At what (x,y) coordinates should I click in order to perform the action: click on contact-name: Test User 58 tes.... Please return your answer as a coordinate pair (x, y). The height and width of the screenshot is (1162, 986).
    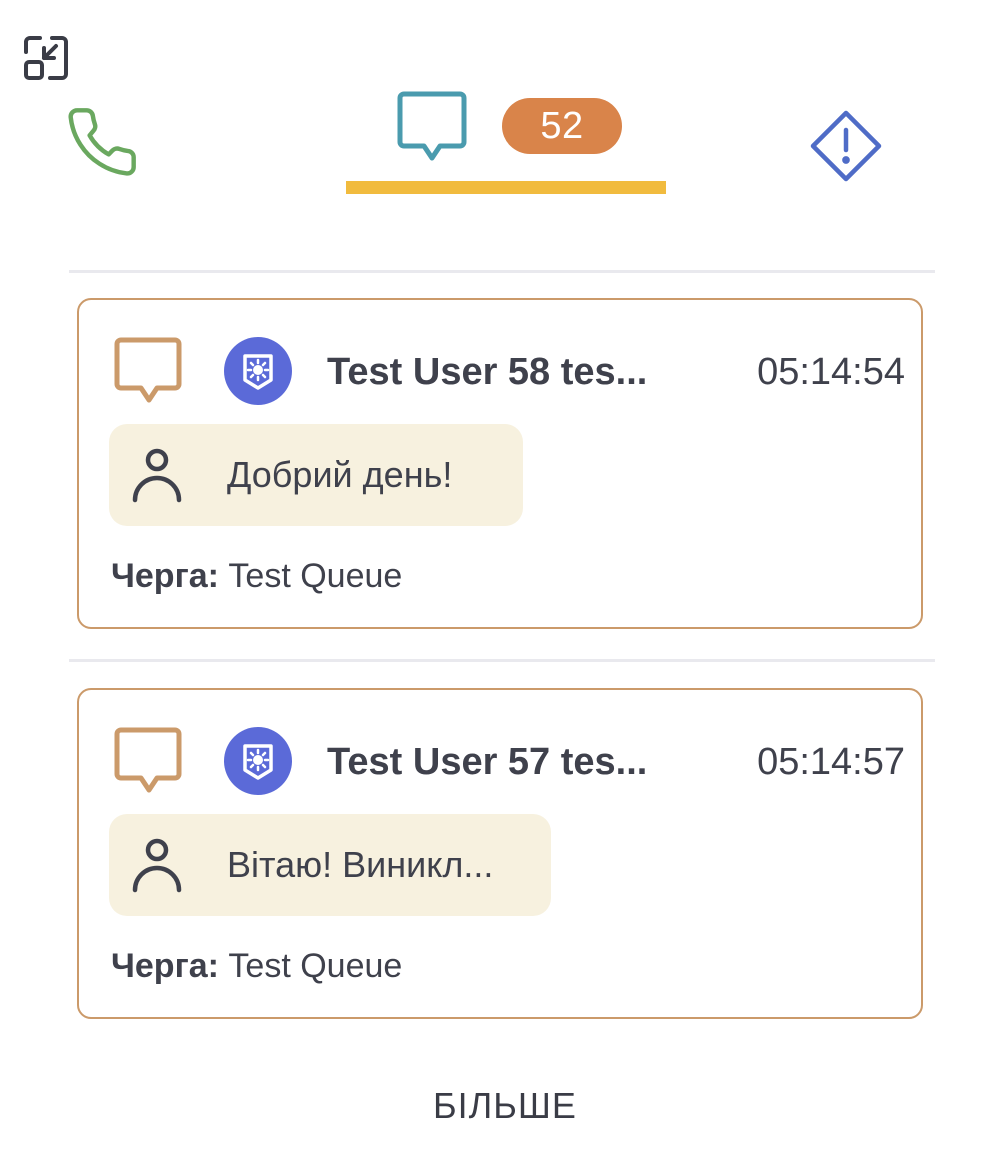
    Looking at the image, I should click on (487, 372).